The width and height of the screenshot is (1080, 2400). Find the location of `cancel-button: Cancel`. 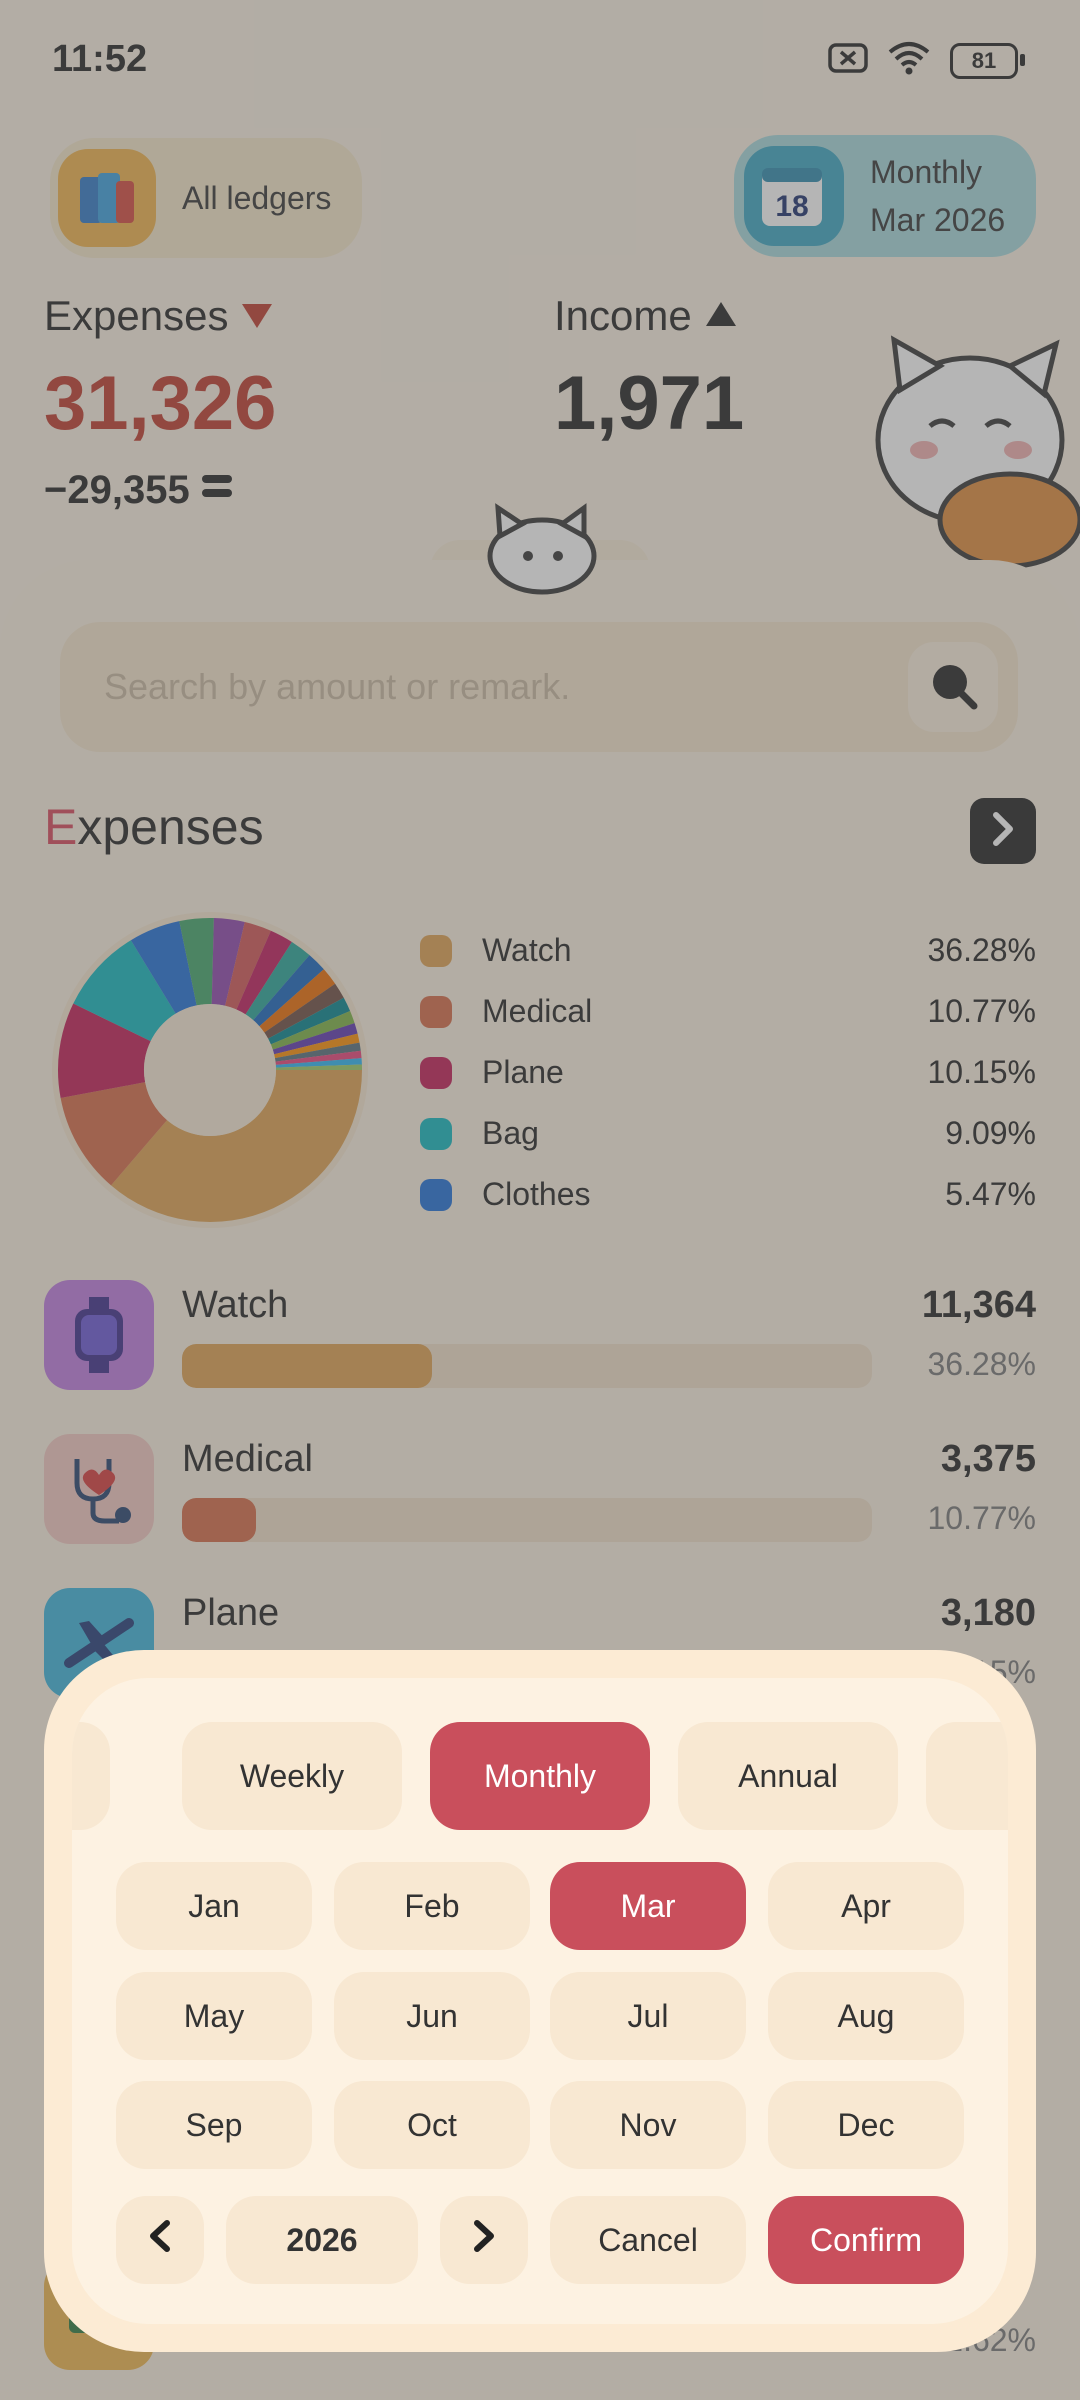

cancel-button: Cancel is located at coordinates (648, 2240).